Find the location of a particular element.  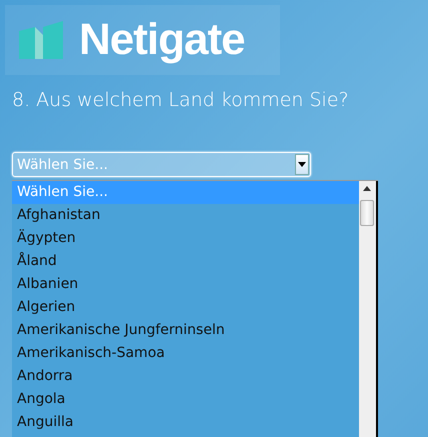

scroll-bar is located at coordinates (368, 309).